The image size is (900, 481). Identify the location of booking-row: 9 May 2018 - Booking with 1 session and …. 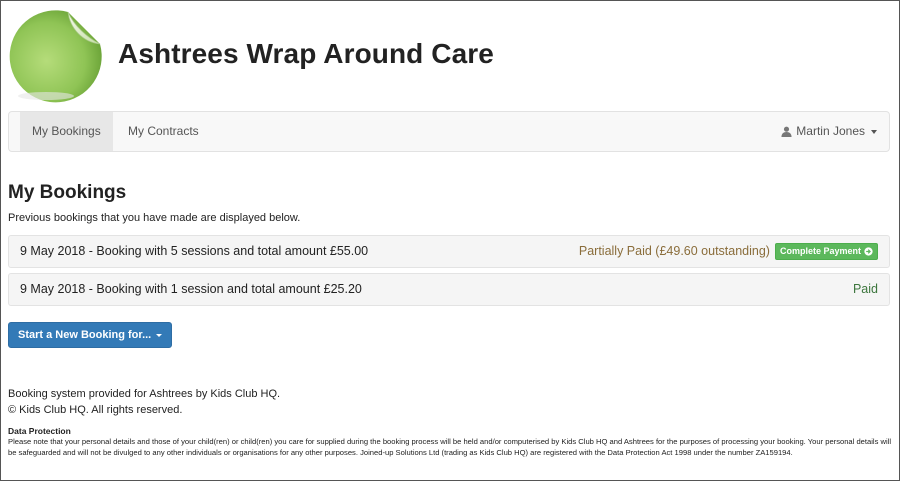
(449, 289).